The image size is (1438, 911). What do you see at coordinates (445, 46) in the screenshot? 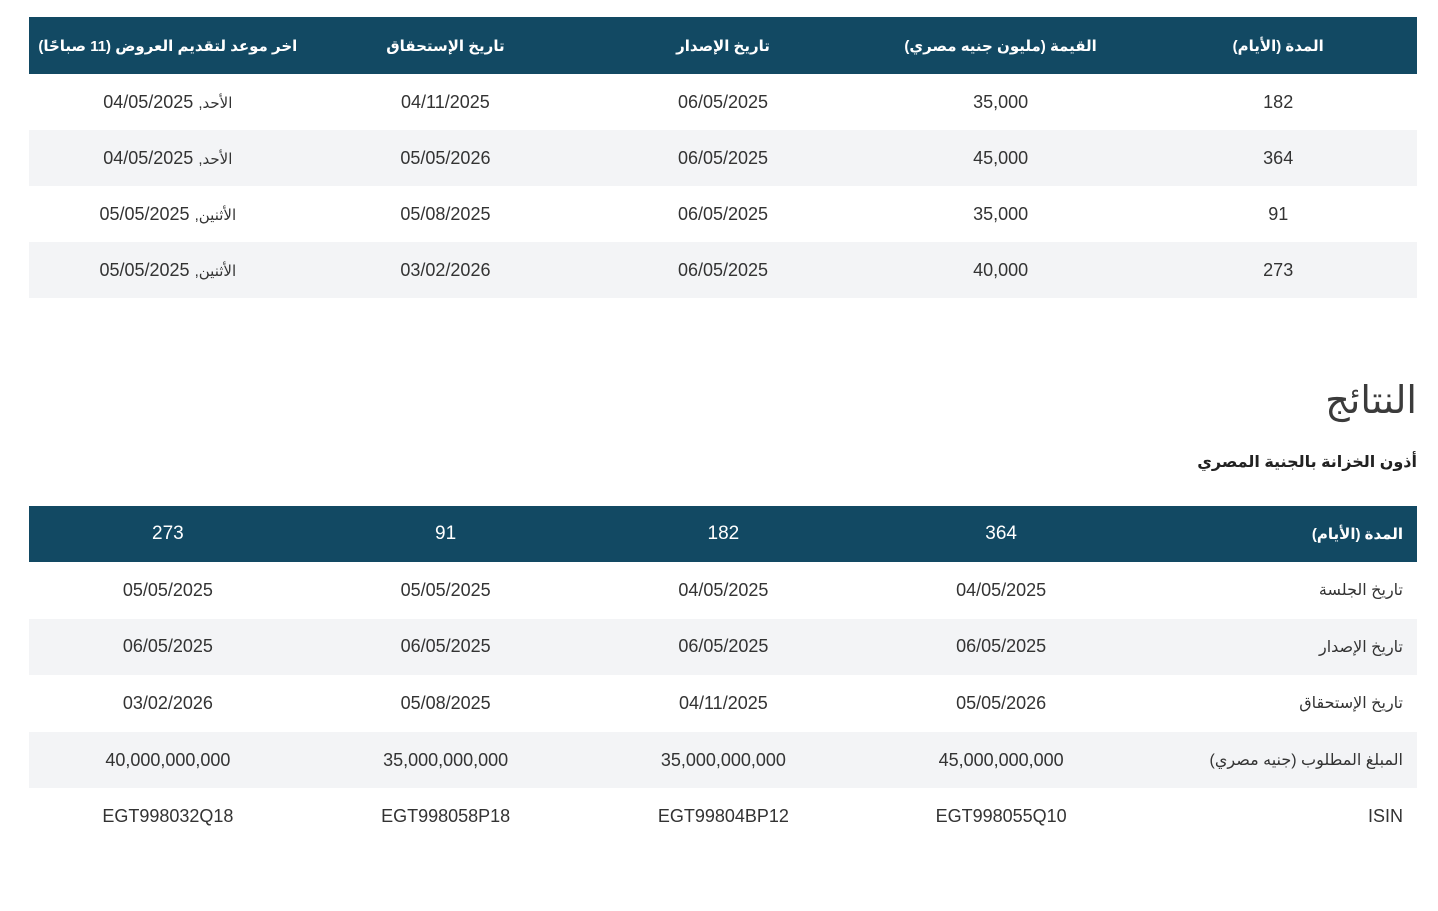
I see `header-maturity-date: تاريخ الإستحقاق` at bounding box center [445, 46].